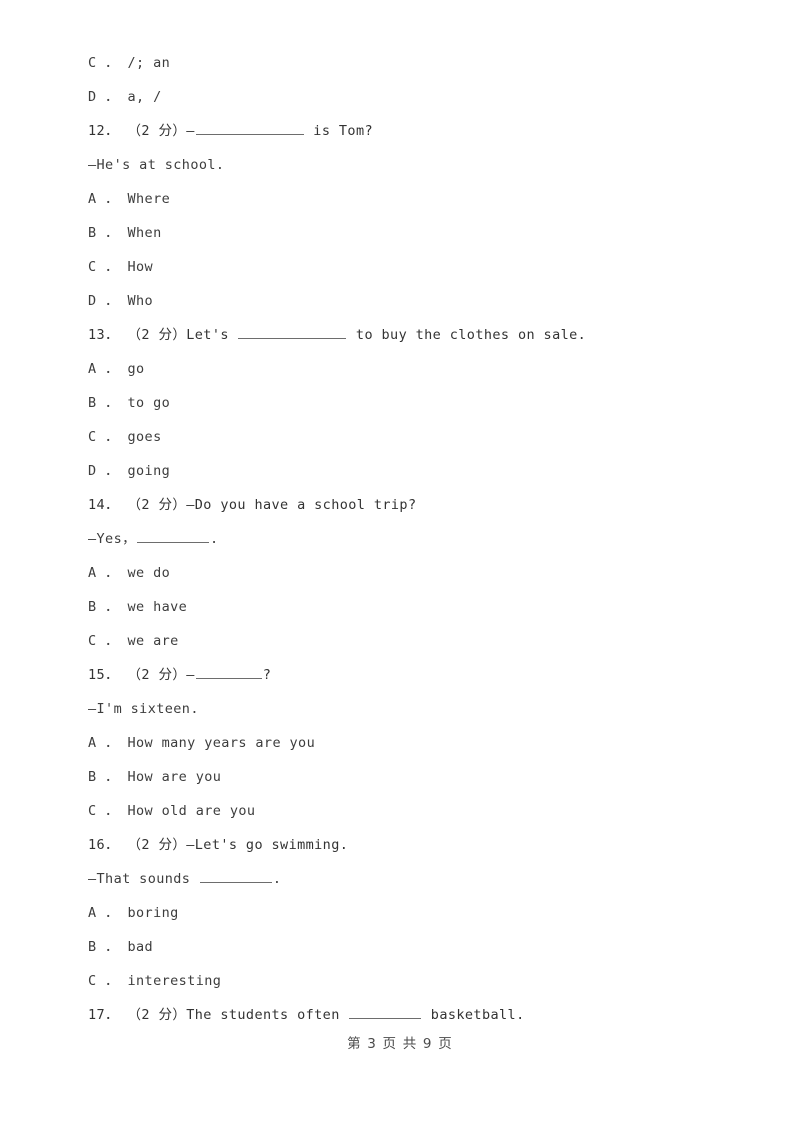 This screenshot has width=800, height=1132. What do you see at coordinates (408, 981) in the screenshot?
I see `option-row: C ． interesting` at bounding box center [408, 981].